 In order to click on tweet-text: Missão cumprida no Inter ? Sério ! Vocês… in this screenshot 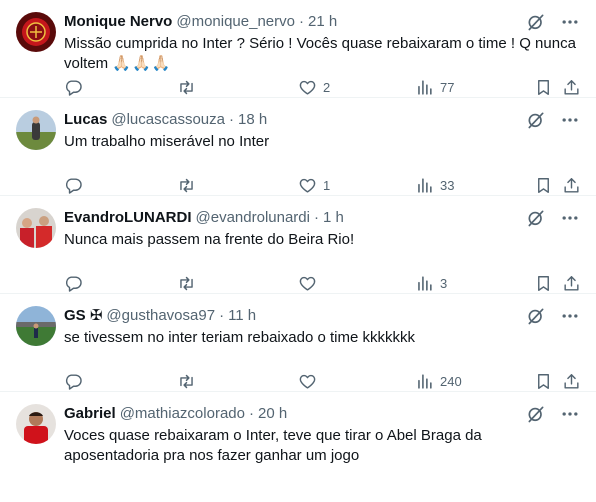, I will do `click(322, 54)`.